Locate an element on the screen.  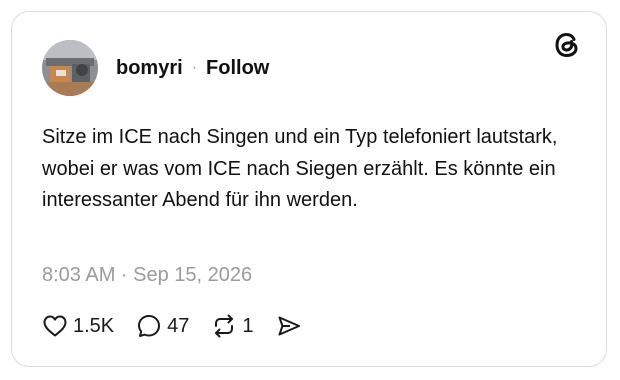
repost-count: 1 is located at coordinates (248, 325).